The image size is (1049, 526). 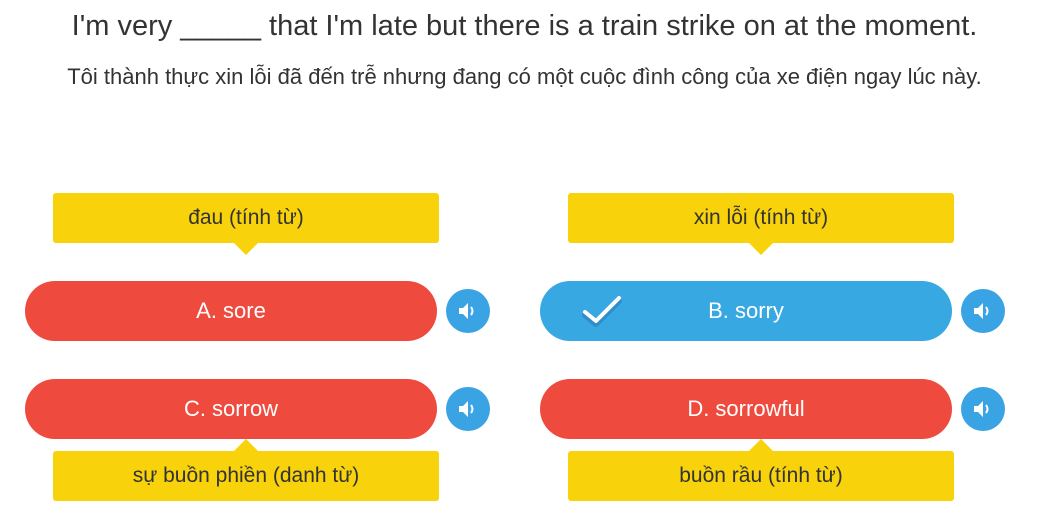 I want to click on option-b-label: B. sorry, so click(x=746, y=310).